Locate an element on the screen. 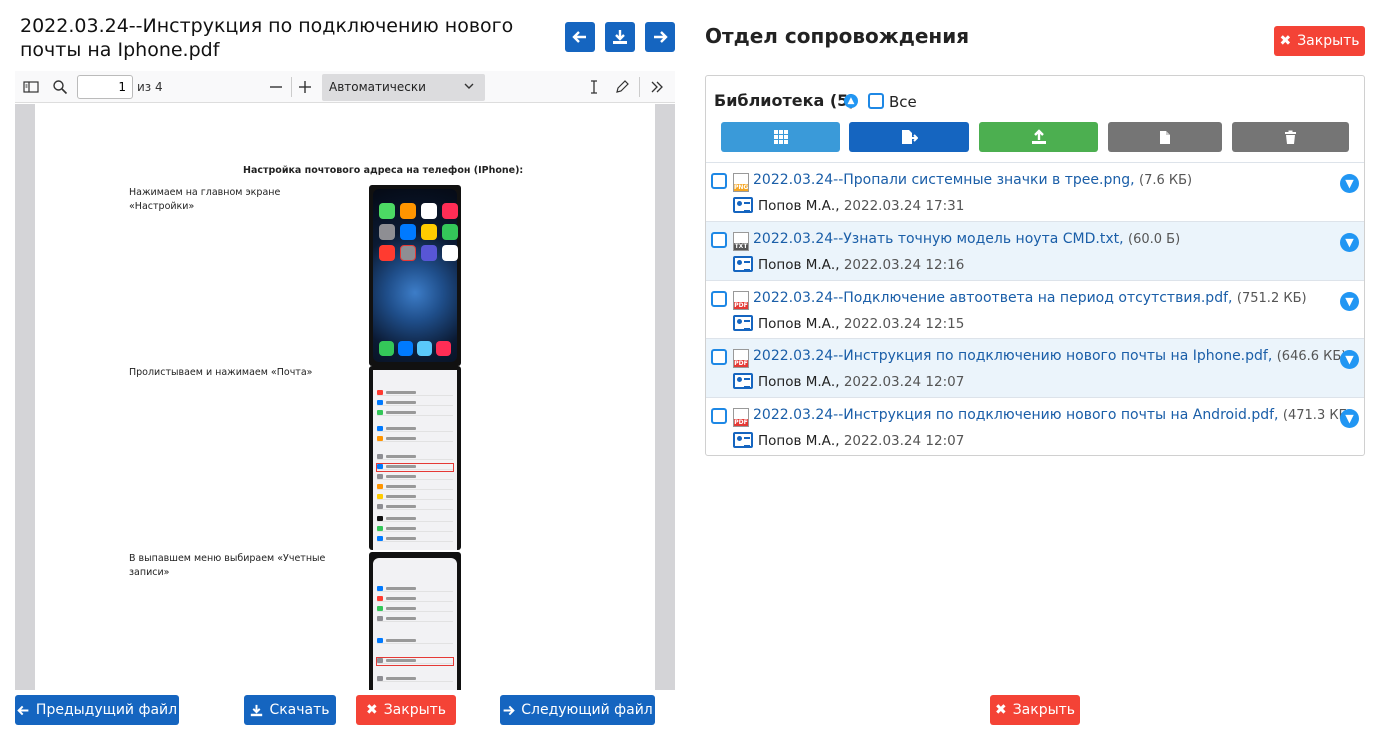 The width and height of the screenshot is (1380, 740). grid-view-button is located at coordinates (780, 137).